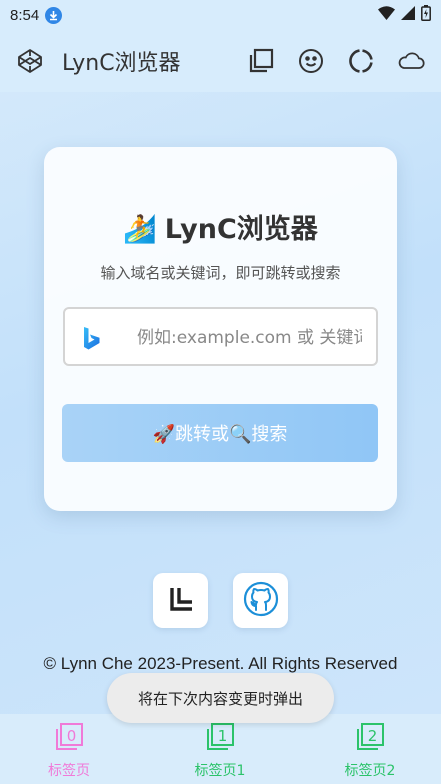 The height and width of the screenshot is (784, 441). What do you see at coordinates (370, 771) in the screenshot?
I see `tab-2-label: 标签页2` at bounding box center [370, 771].